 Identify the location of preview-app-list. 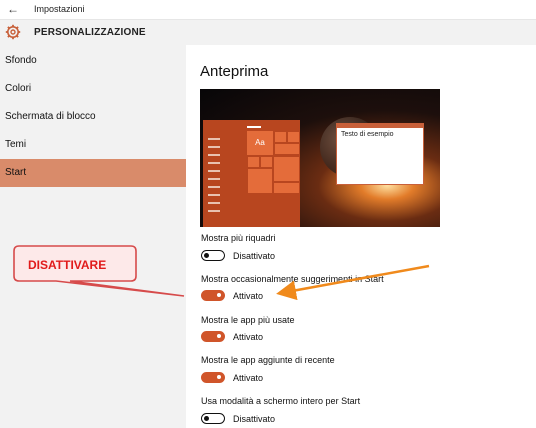
(214, 176).